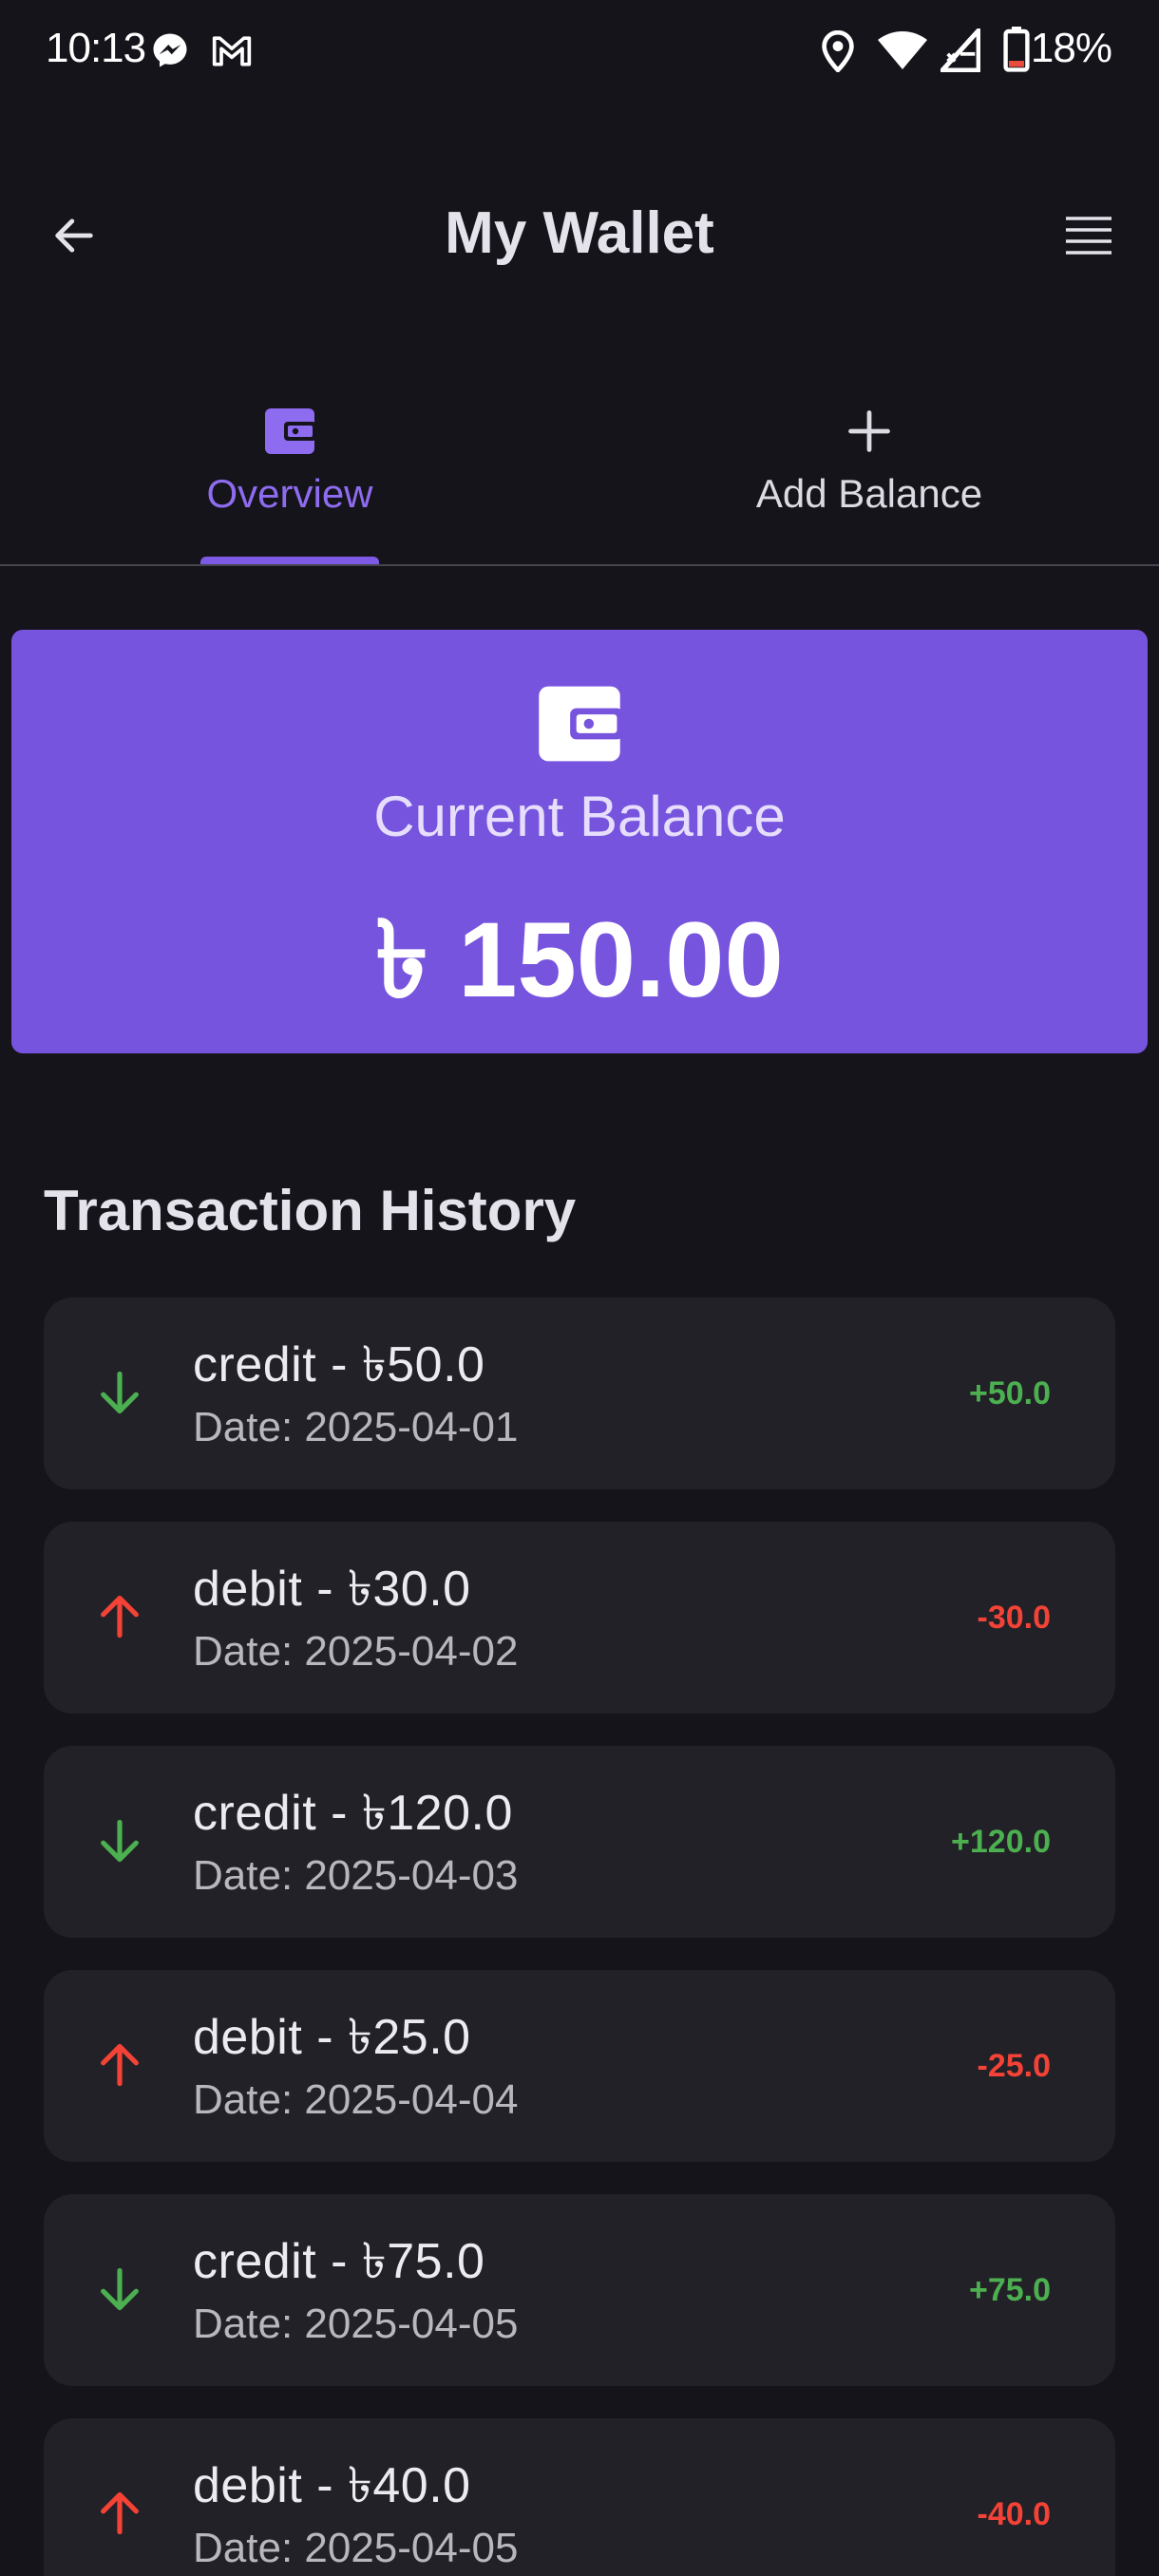 The height and width of the screenshot is (2576, 1159). Describe the element at coordinates (579, 1618) in the screenshot. I see `transaction-item: debit - ৳30.0 Date: 2025-04-02 -30.0` at that location.